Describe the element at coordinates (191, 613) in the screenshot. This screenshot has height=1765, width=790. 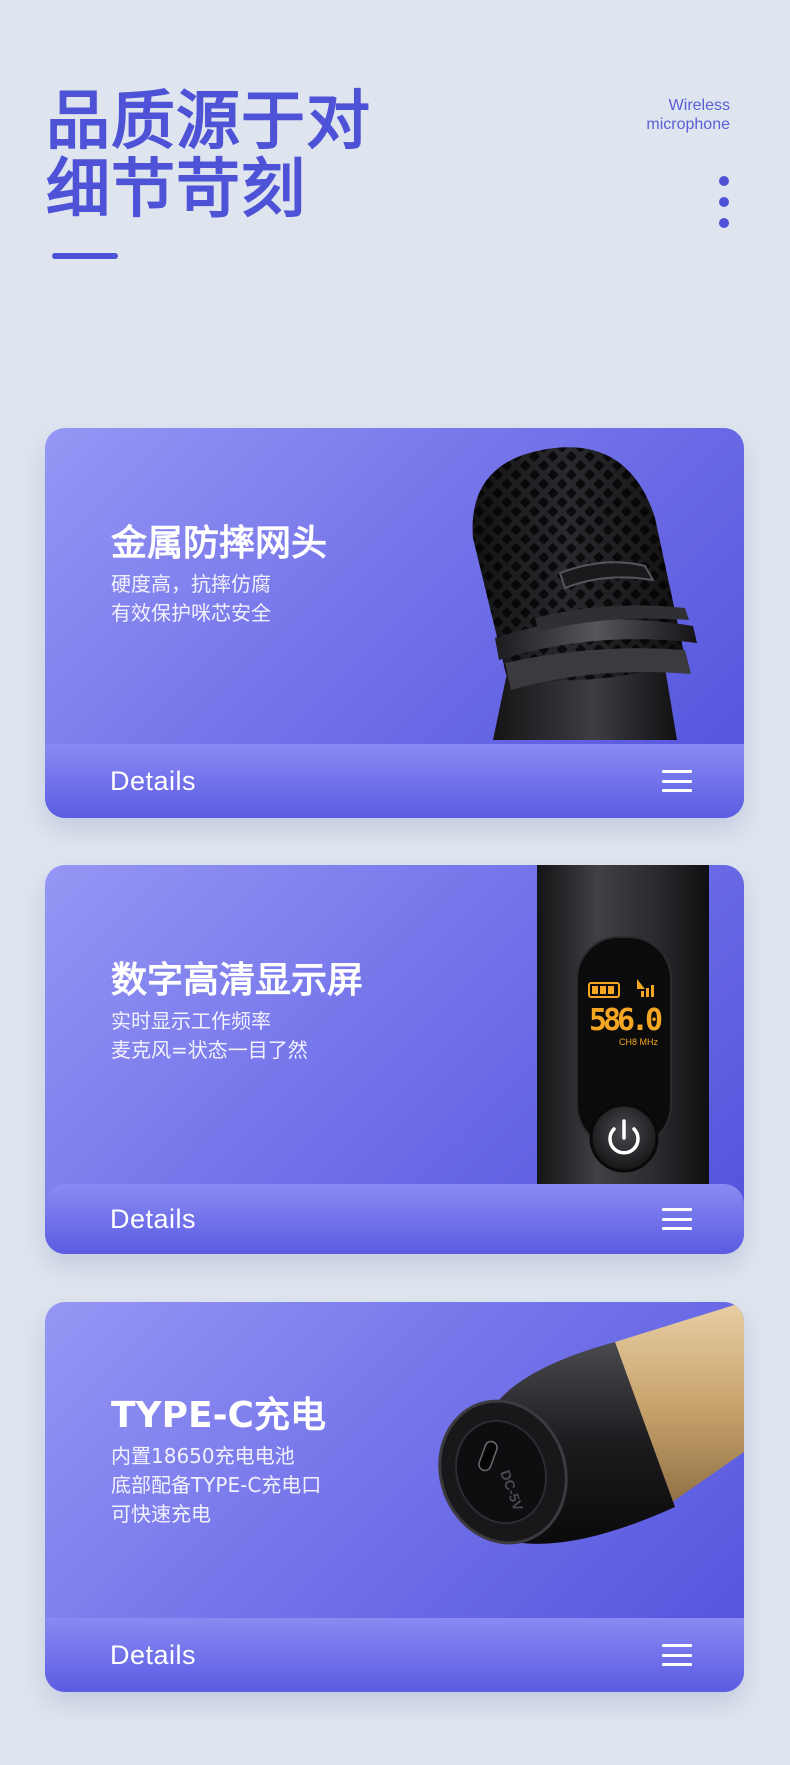
I see `card-desc-line: 有效保护咪芯安全` at that location.